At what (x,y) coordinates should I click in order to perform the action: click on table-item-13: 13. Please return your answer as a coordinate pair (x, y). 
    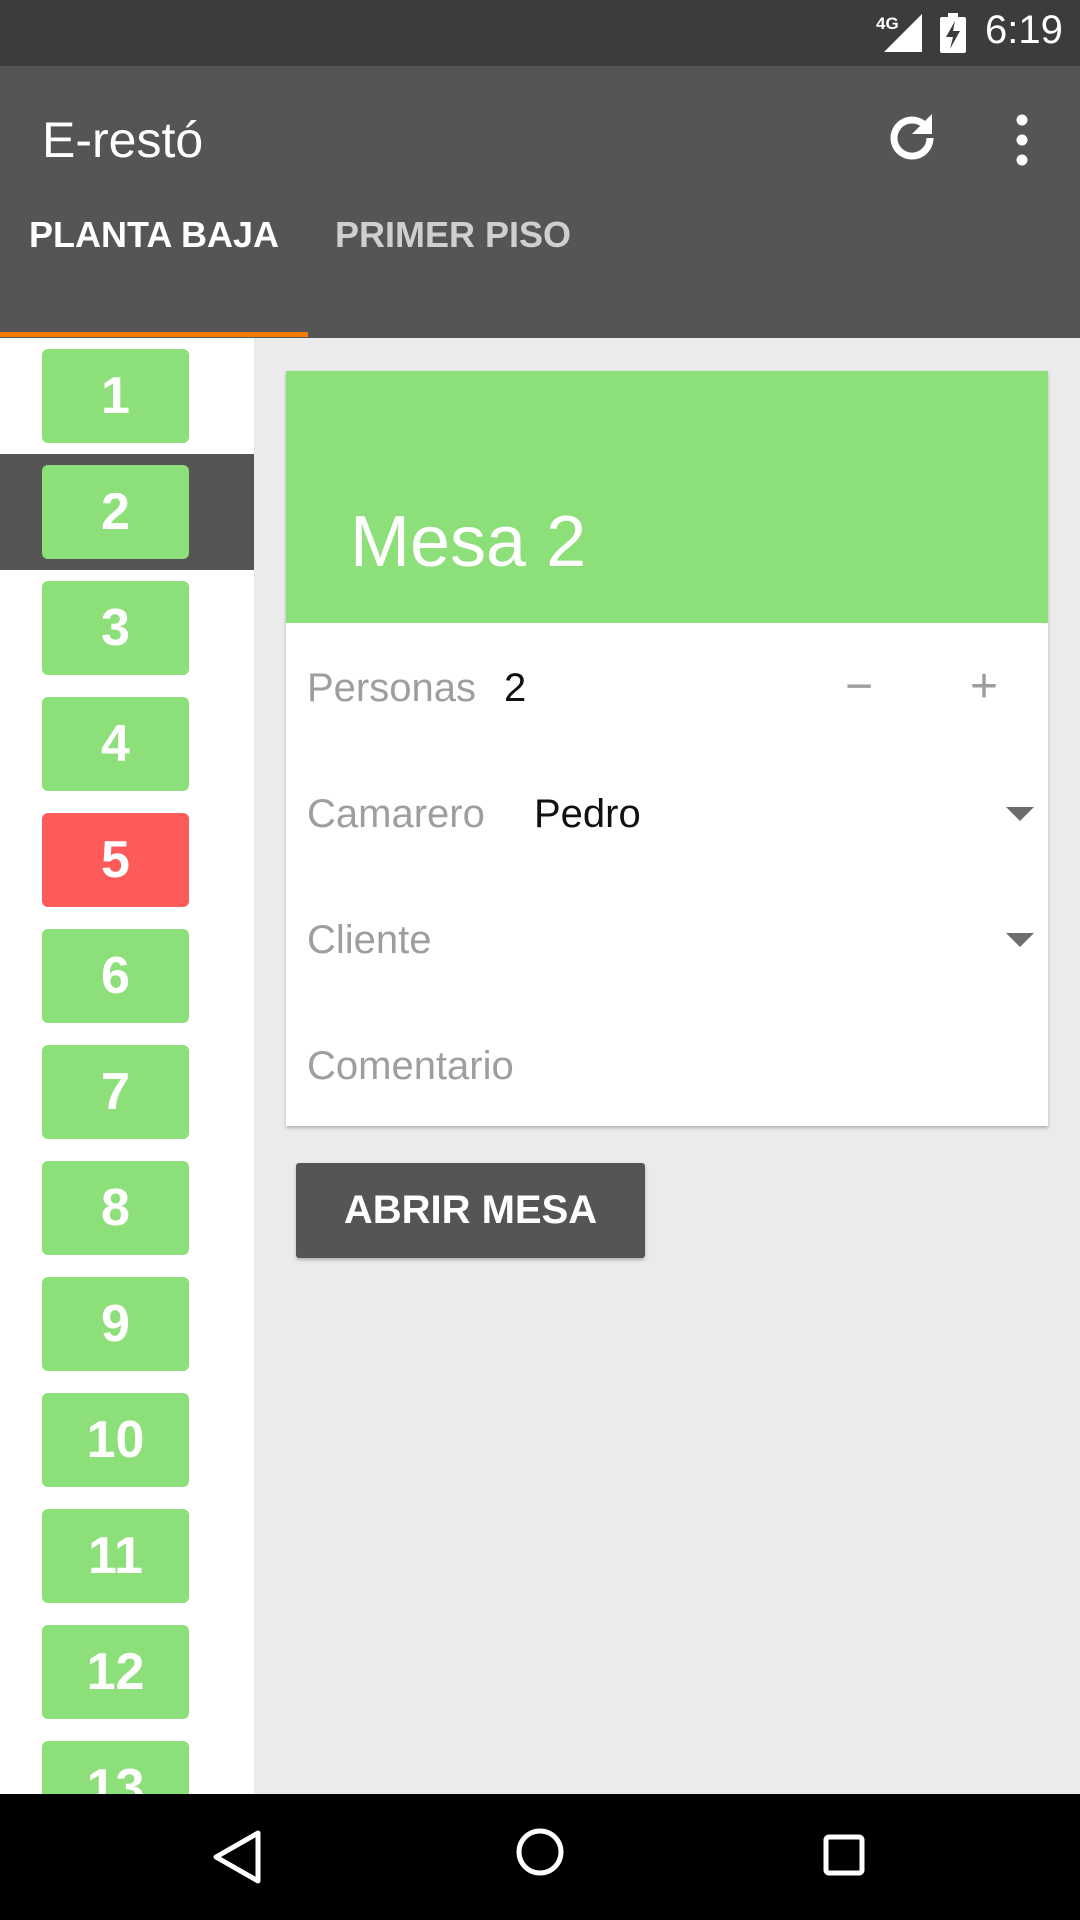
    Looking at the image, I should click on (127, 1762).